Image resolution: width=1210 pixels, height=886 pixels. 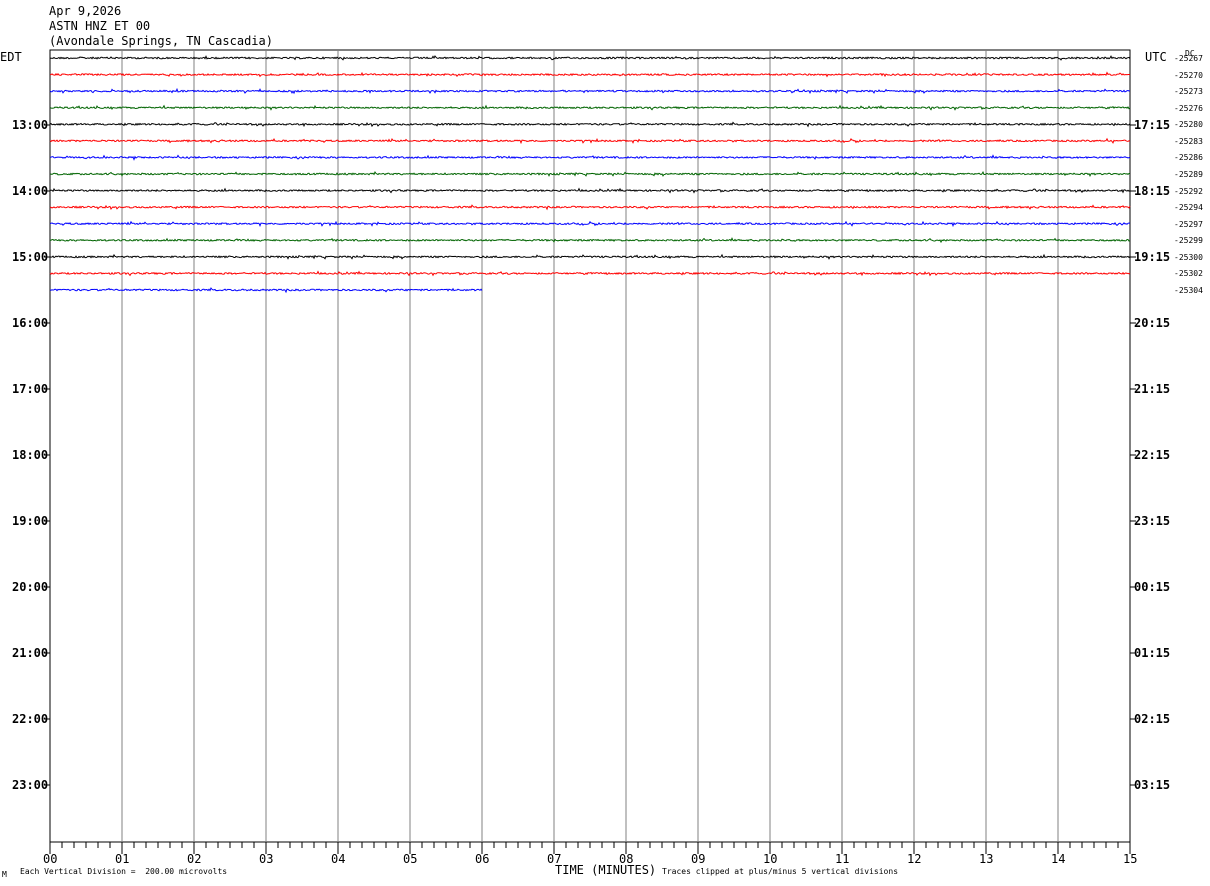 What do you see at coordinates (266, 859) in the screenshot?
I see `x-tick-label: 03` at bounding box center [266, 859].